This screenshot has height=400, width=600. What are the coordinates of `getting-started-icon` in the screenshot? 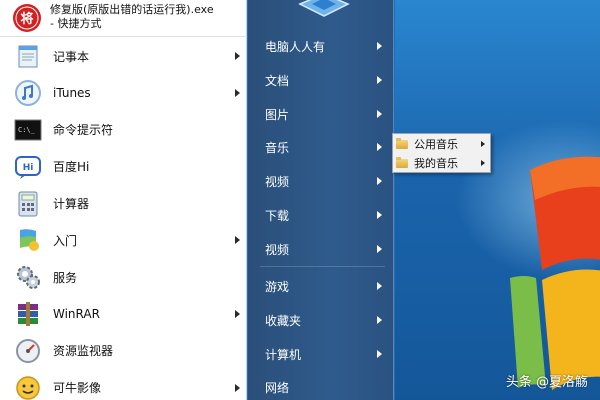 It's located at (28, 240).